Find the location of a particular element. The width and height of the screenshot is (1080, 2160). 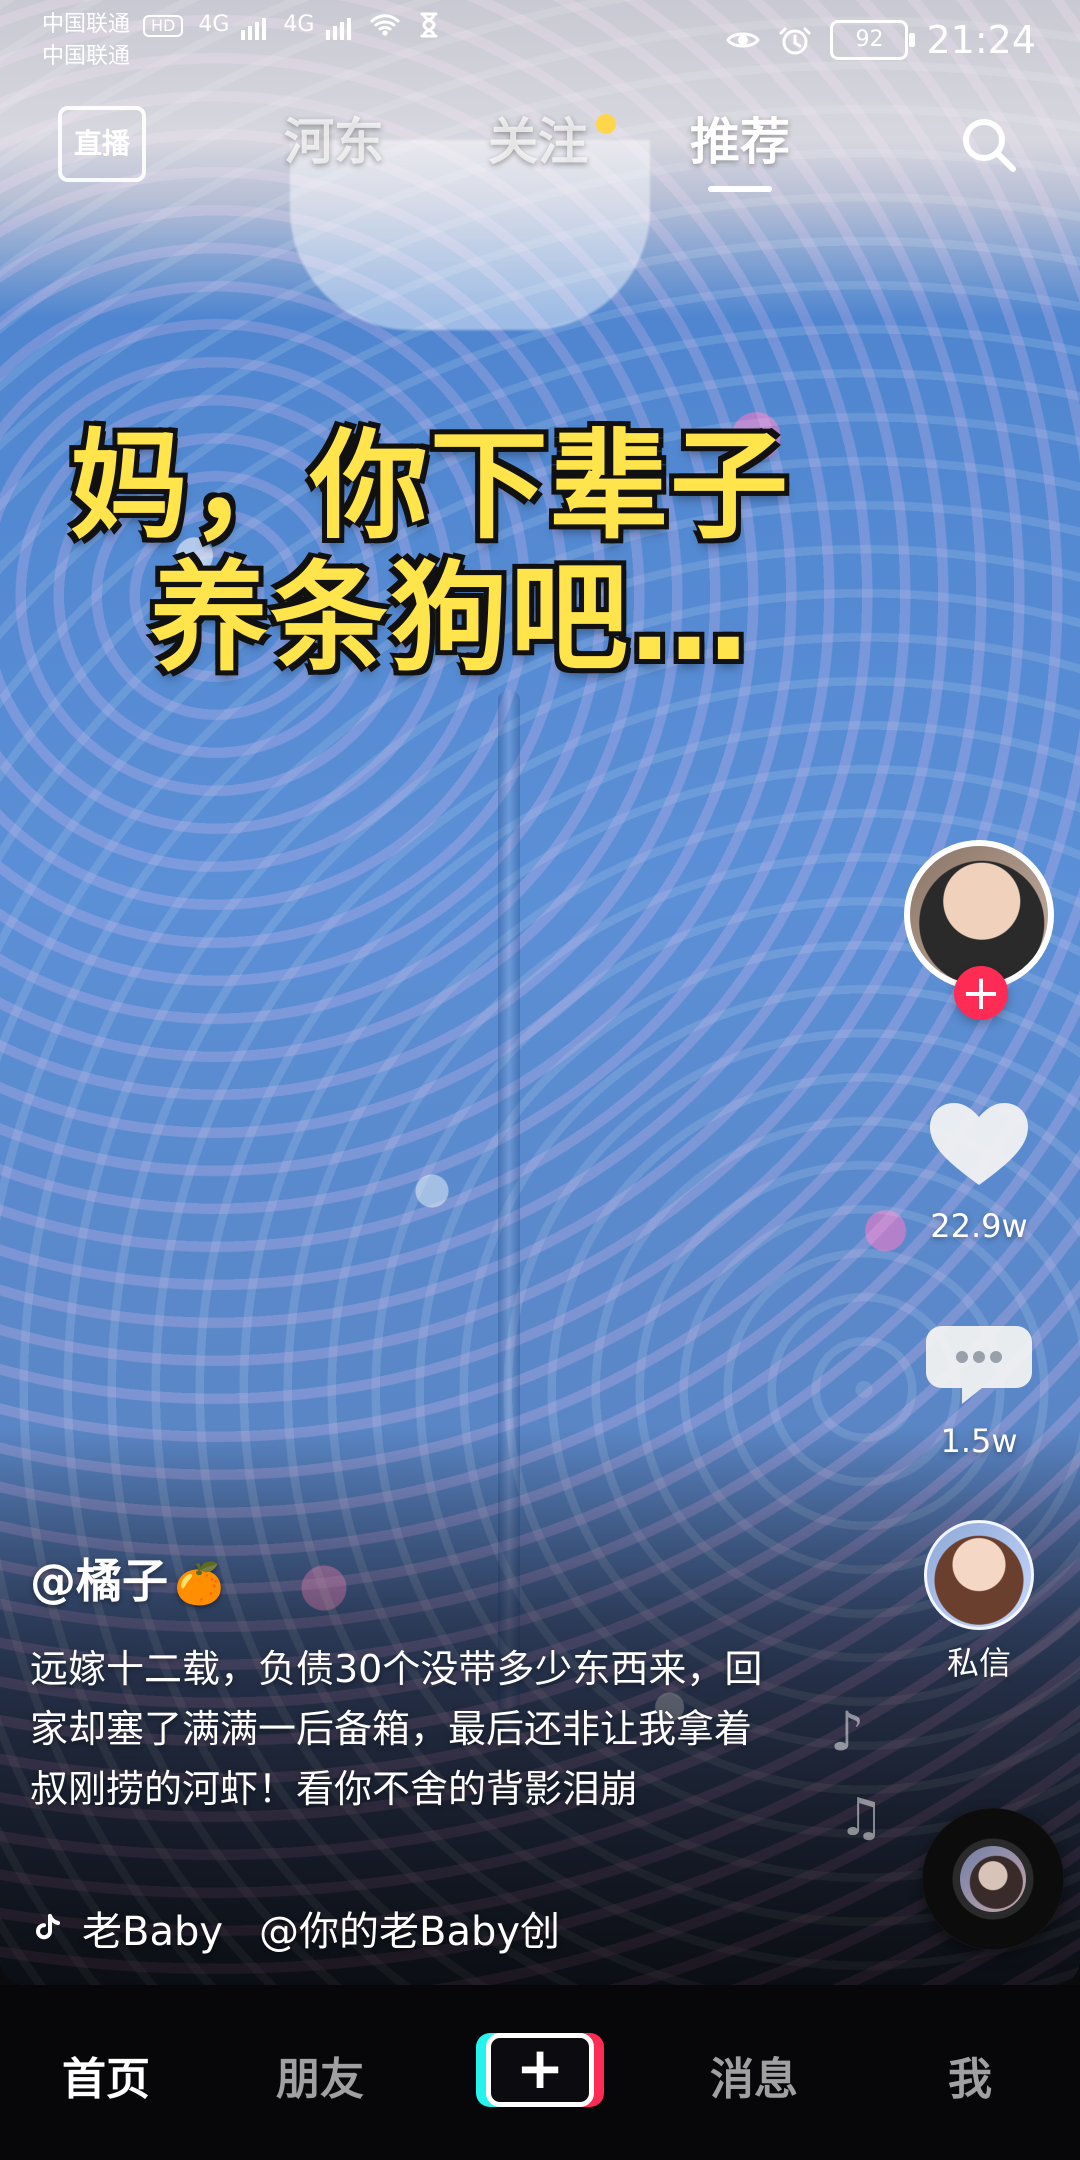

live-label: 直播 is located at coordinates (101, 143).